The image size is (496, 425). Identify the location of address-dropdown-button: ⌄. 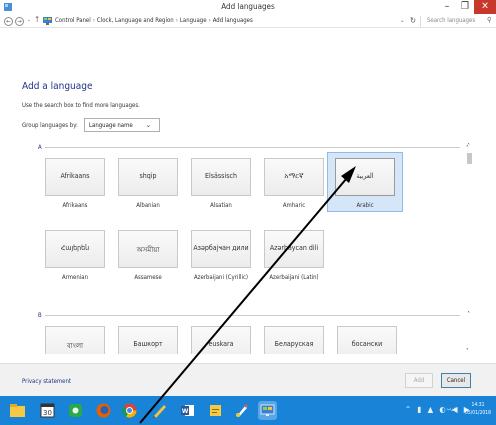
(402, 20).